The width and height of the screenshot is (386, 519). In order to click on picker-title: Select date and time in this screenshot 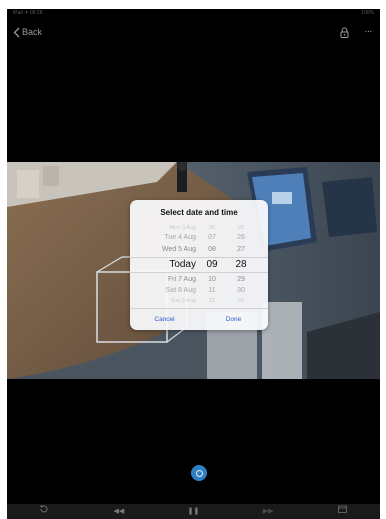, I will do `click(199, 212)`.